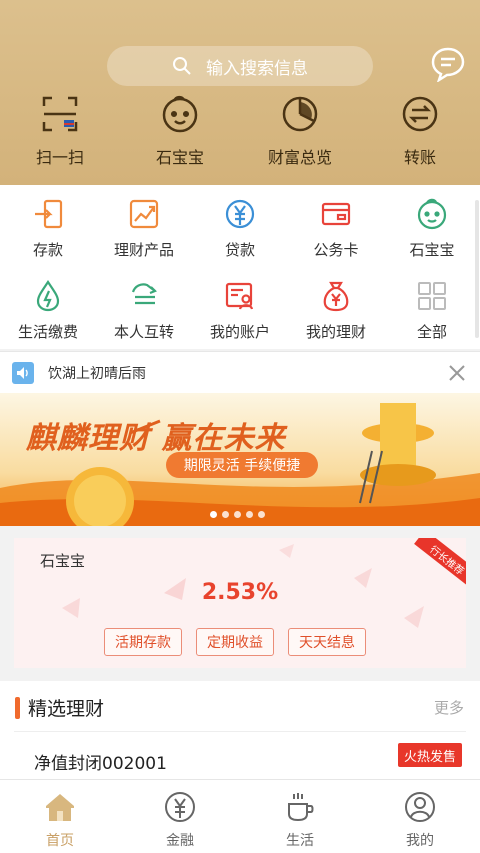  What do you see at coordinates (240, 592) in the screenshot?
I see `product-rate: 2.53%` at bounding box center [240, 592].